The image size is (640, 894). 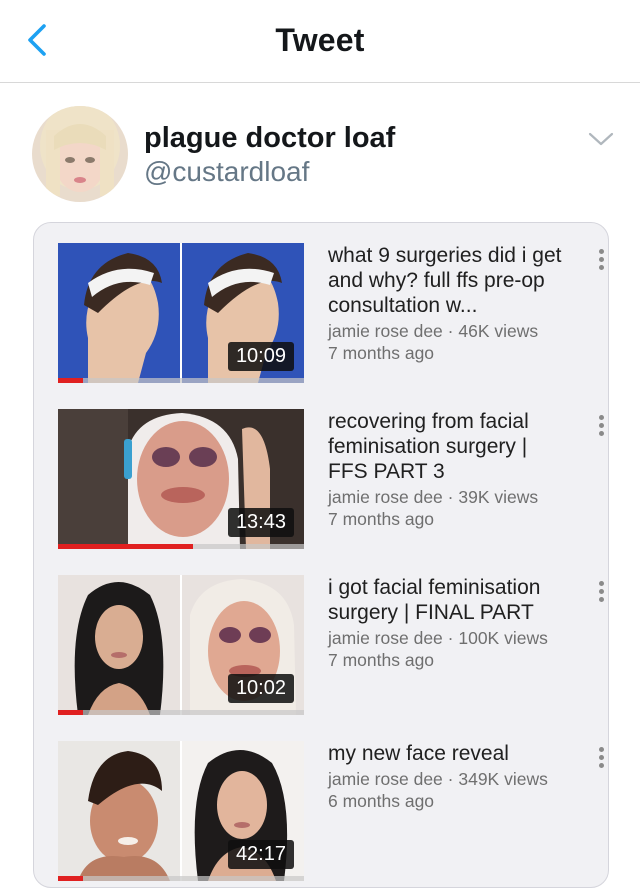 I want to click on chevron-down-icon, so click(x=601, y=139).